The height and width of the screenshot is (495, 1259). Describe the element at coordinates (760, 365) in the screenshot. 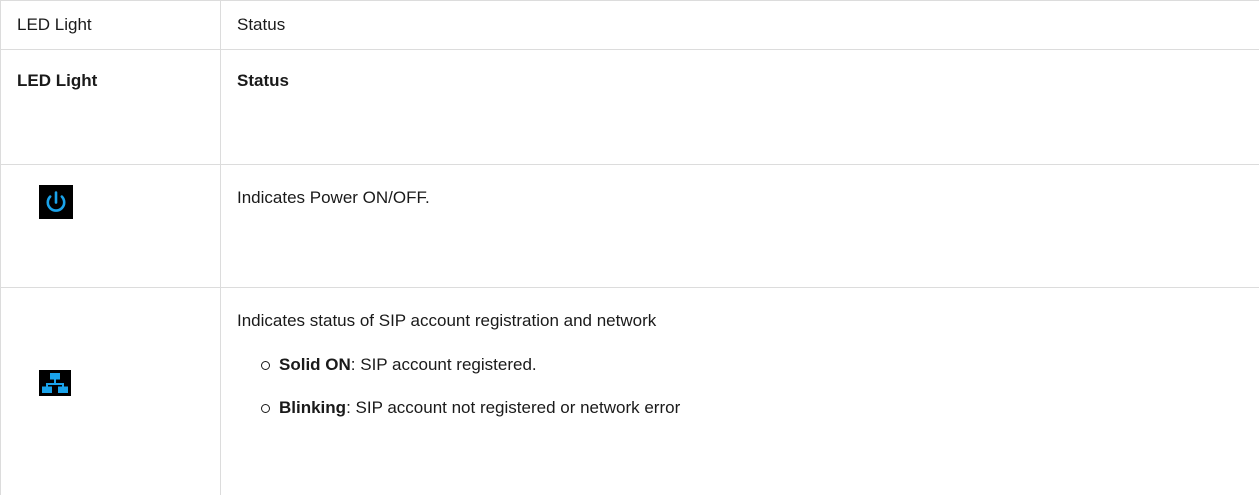

I see `list-item: Solid ON: SIP account registered.` at that location.